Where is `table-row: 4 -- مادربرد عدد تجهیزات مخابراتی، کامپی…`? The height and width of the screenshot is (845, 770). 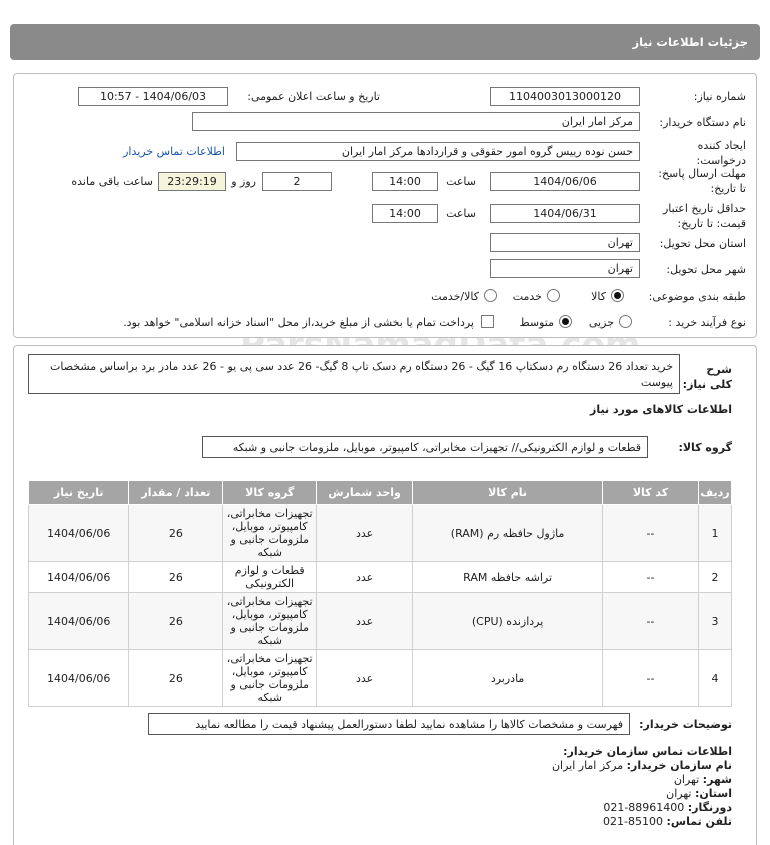
table-row: 4 -- مادربرد عدد تجهیزات مخابراتی، کامپی… is located at coordinates (379, 678).